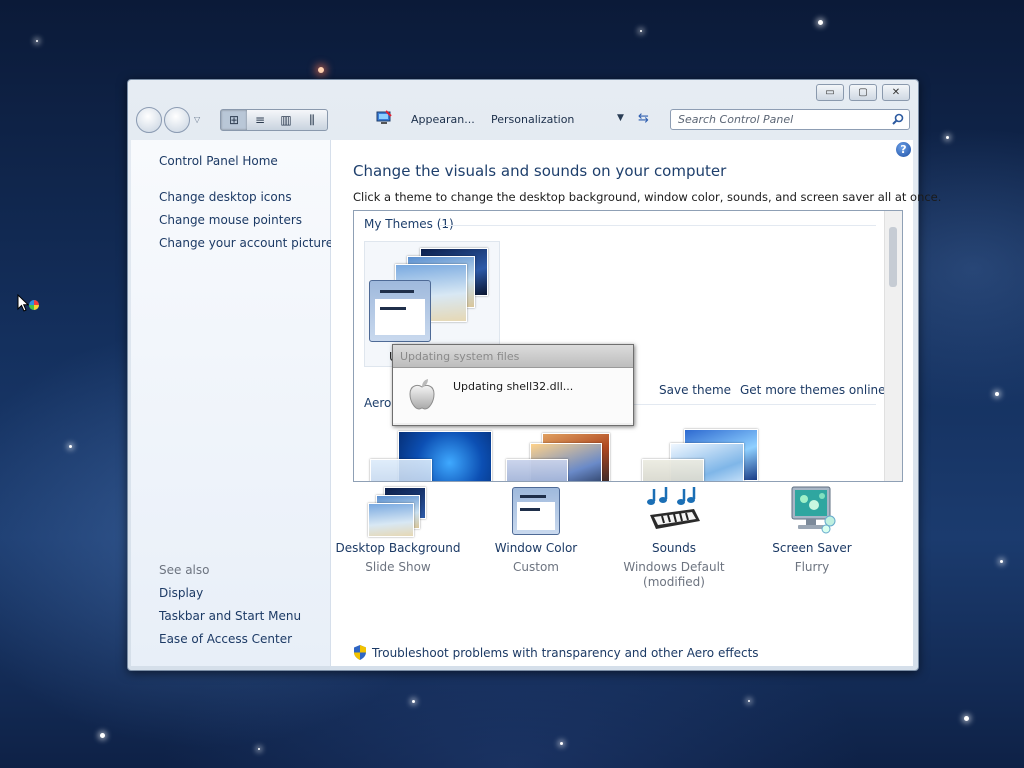  Describe the element at coordinates (903, 149) in the screenshot. I see `help-icon: ?` at that location.